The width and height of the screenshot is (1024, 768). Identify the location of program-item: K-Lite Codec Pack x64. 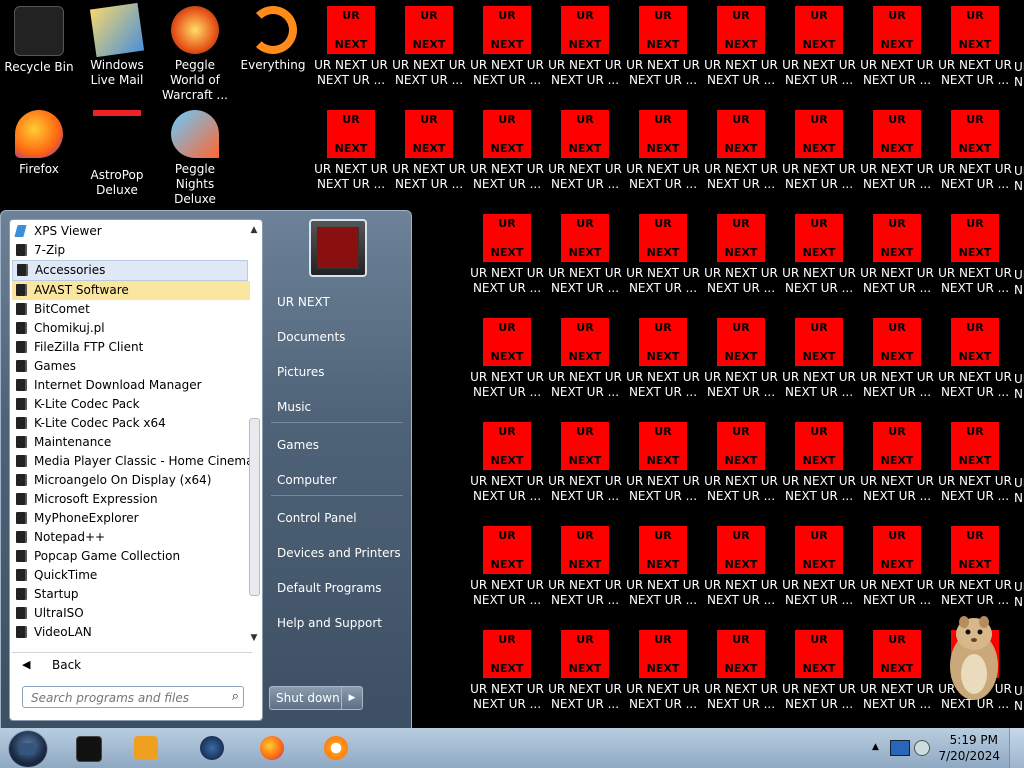
(131, 423).